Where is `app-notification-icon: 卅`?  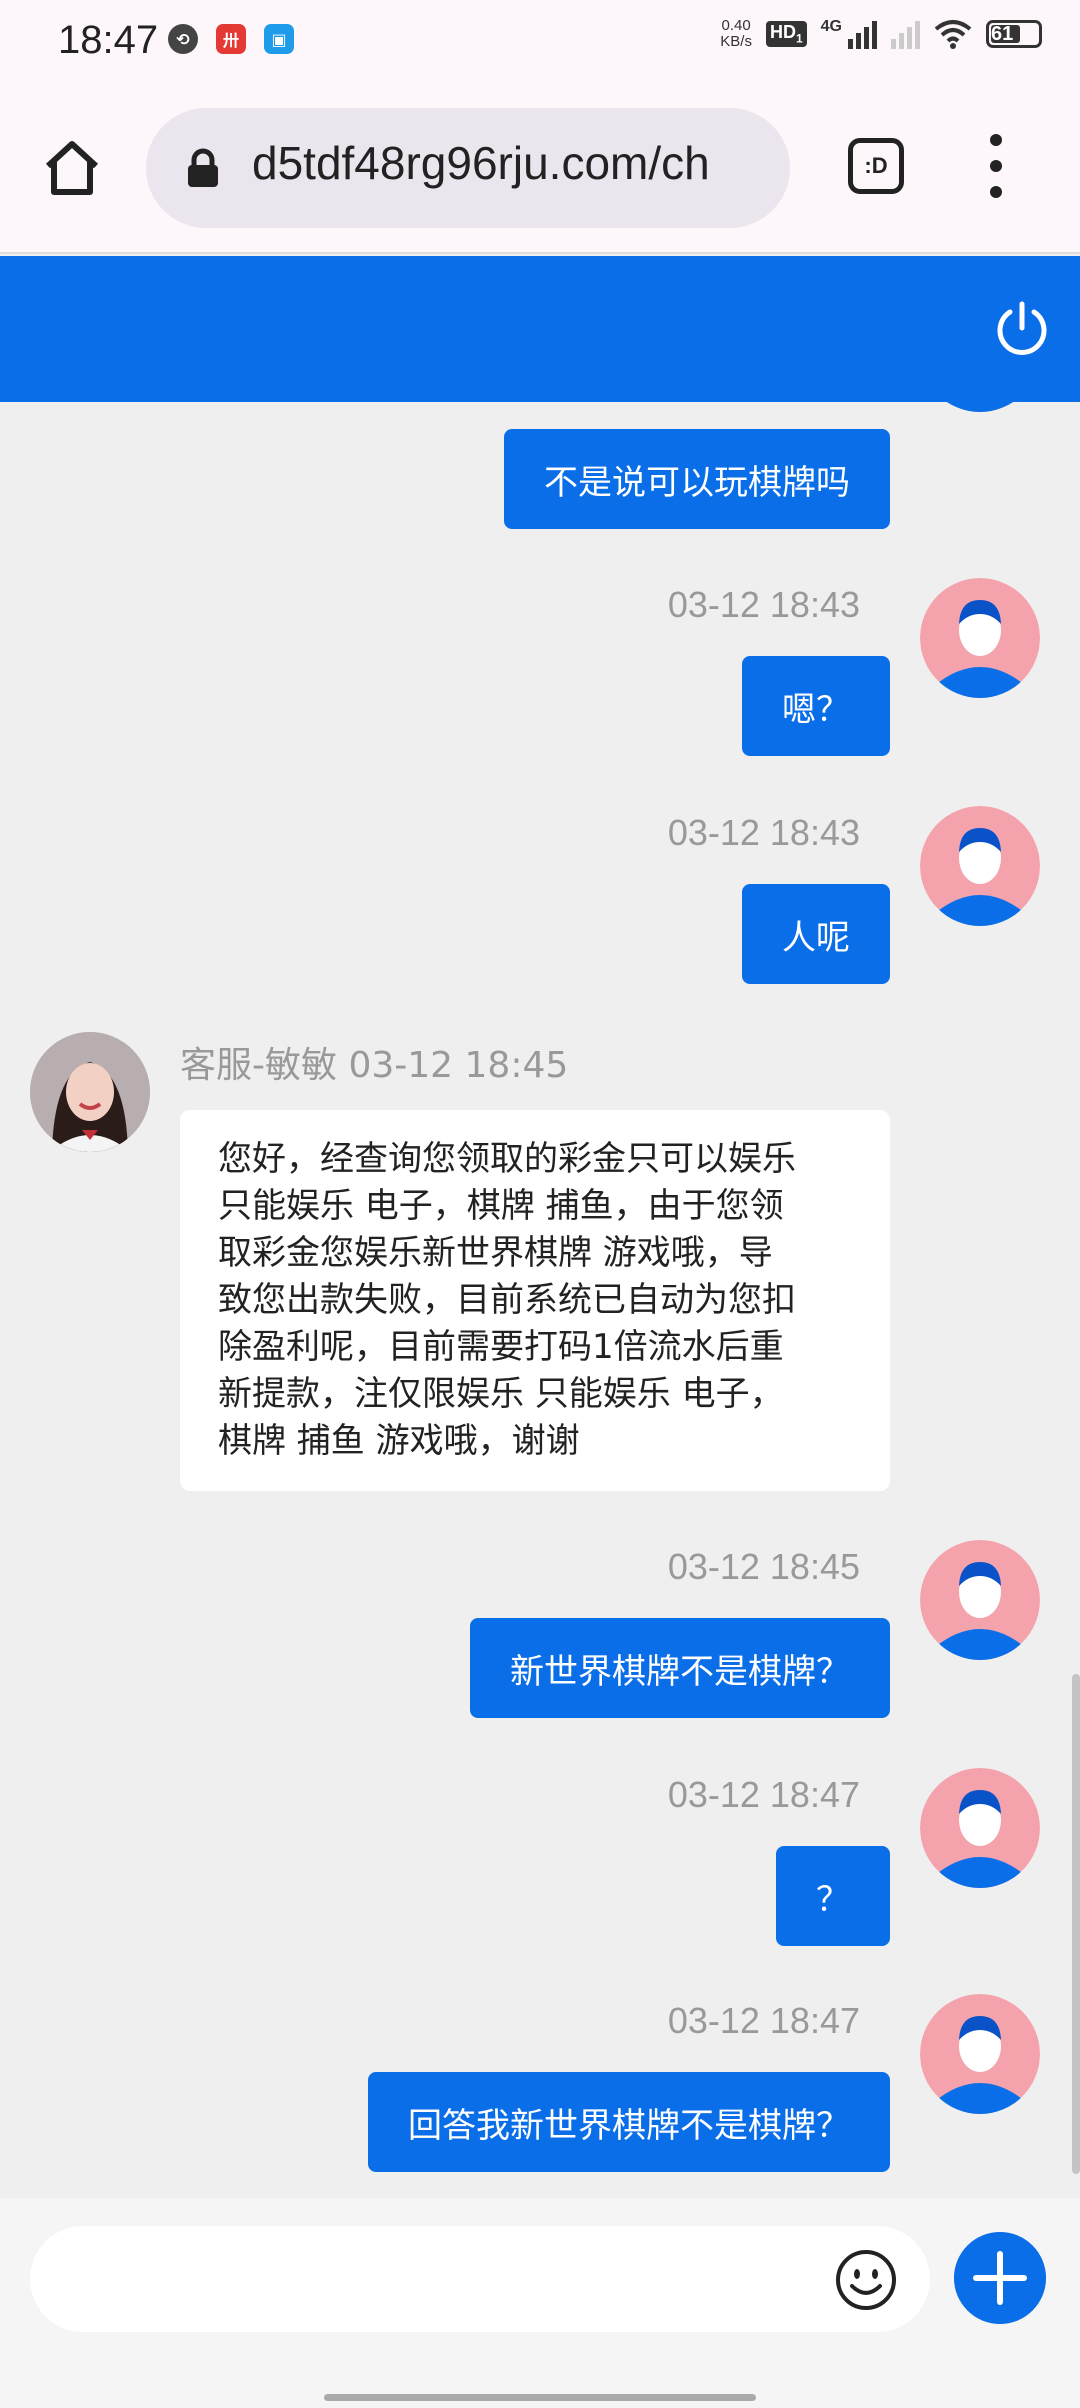 app-notification-icon: 卅 is located at coordinates (231, 39).